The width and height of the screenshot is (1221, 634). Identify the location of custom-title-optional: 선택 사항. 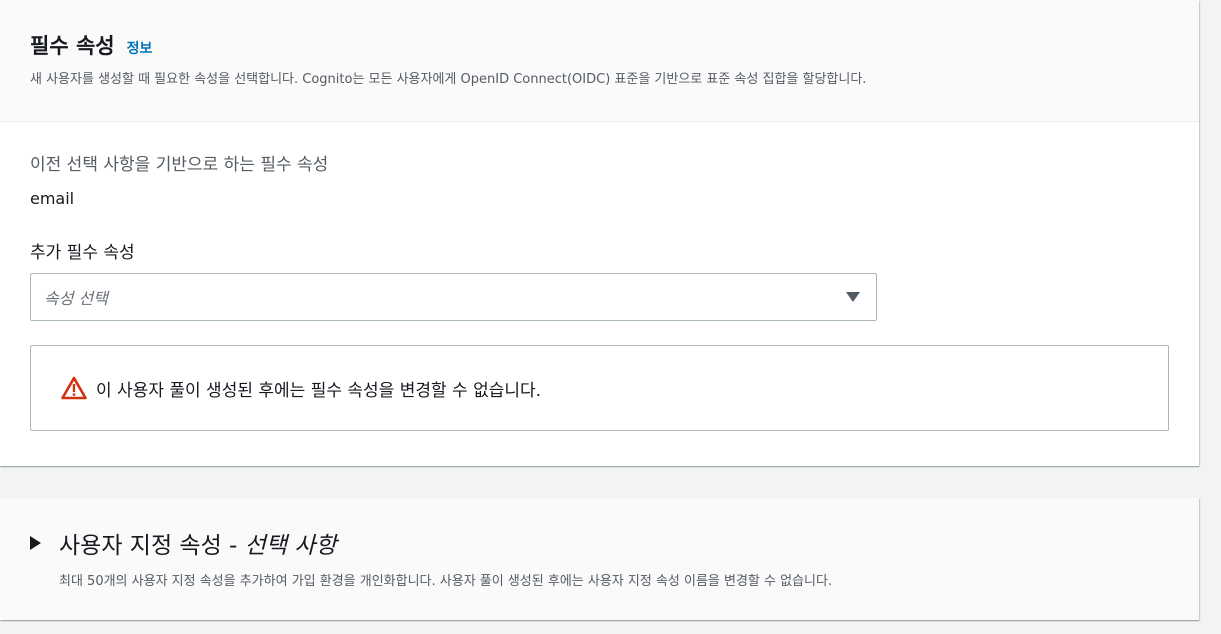
(290, 546).